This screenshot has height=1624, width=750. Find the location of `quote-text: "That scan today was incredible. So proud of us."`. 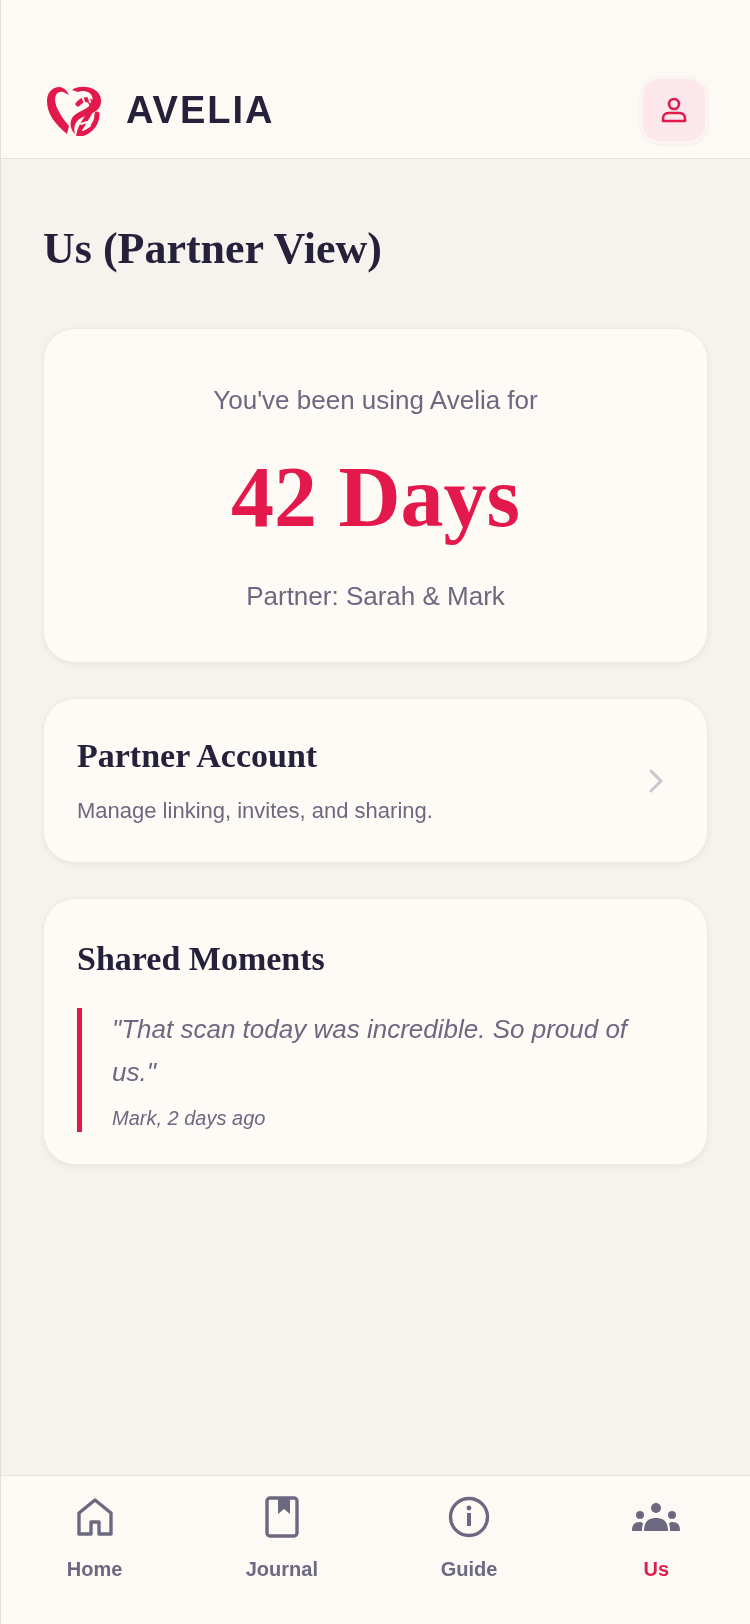

quote-text: "That scan today was incredible. So proud of us." is located at coordinates (371, 1051).